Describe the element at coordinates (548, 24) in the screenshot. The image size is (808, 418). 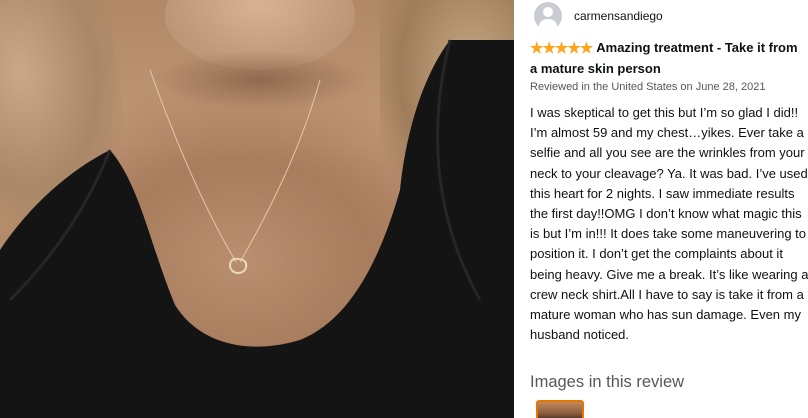
I see `avatar-body` at that location.